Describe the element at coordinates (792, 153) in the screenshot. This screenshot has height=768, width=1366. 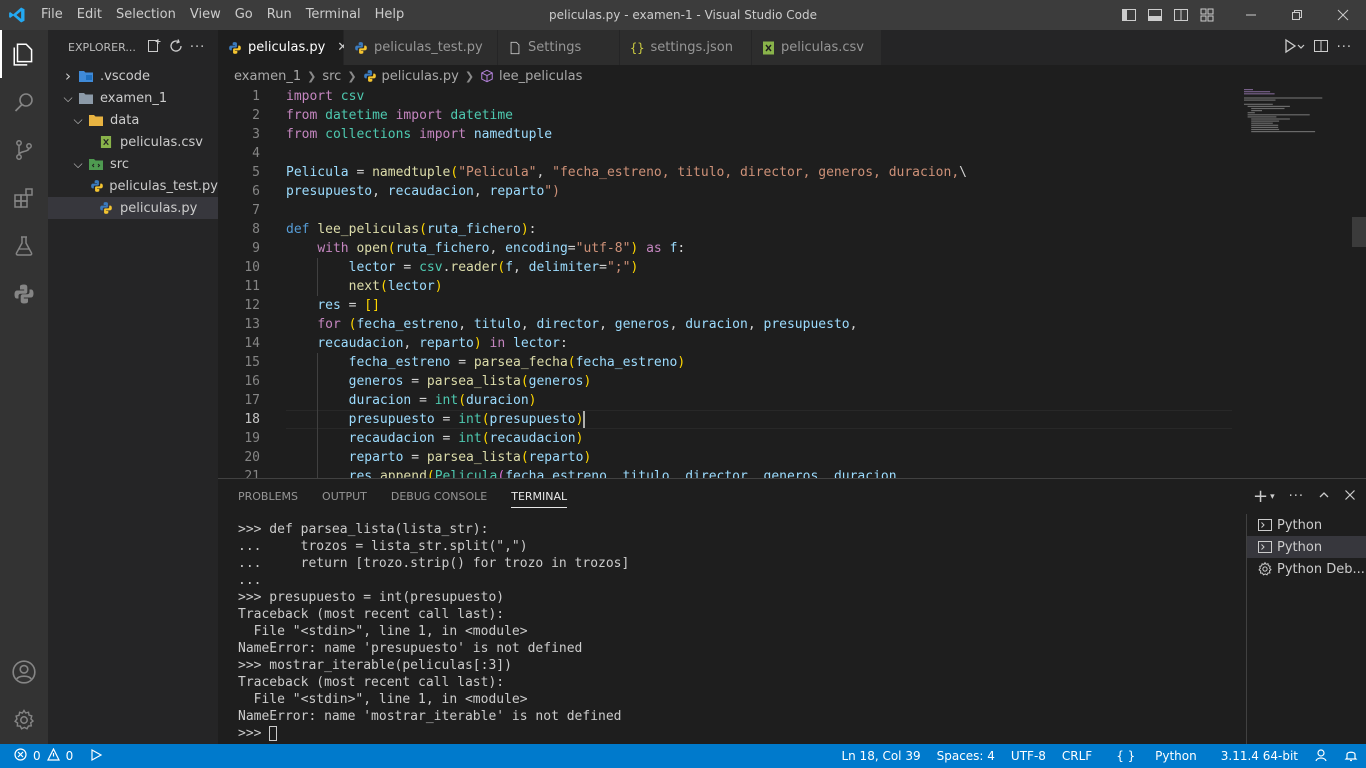
I see `code-line: 4` at that location.